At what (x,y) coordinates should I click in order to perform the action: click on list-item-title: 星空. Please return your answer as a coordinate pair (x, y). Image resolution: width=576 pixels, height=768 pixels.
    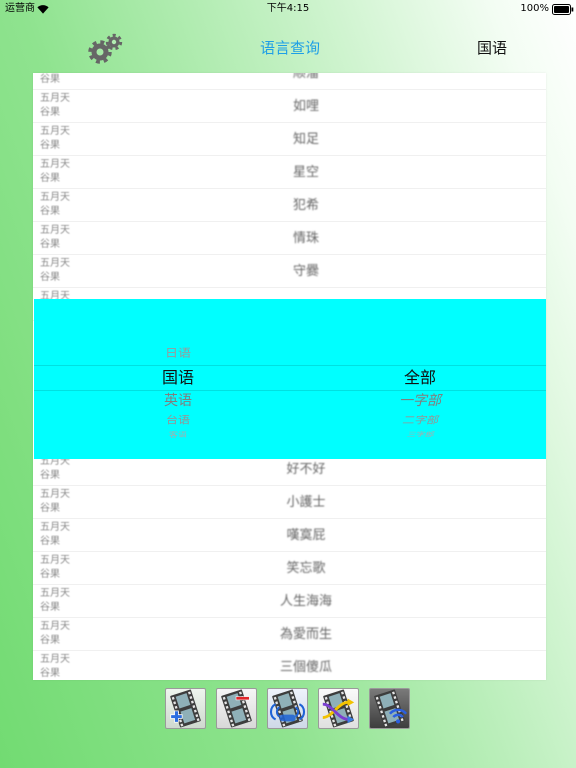
    Looking at the image, I should click on (305, 172).